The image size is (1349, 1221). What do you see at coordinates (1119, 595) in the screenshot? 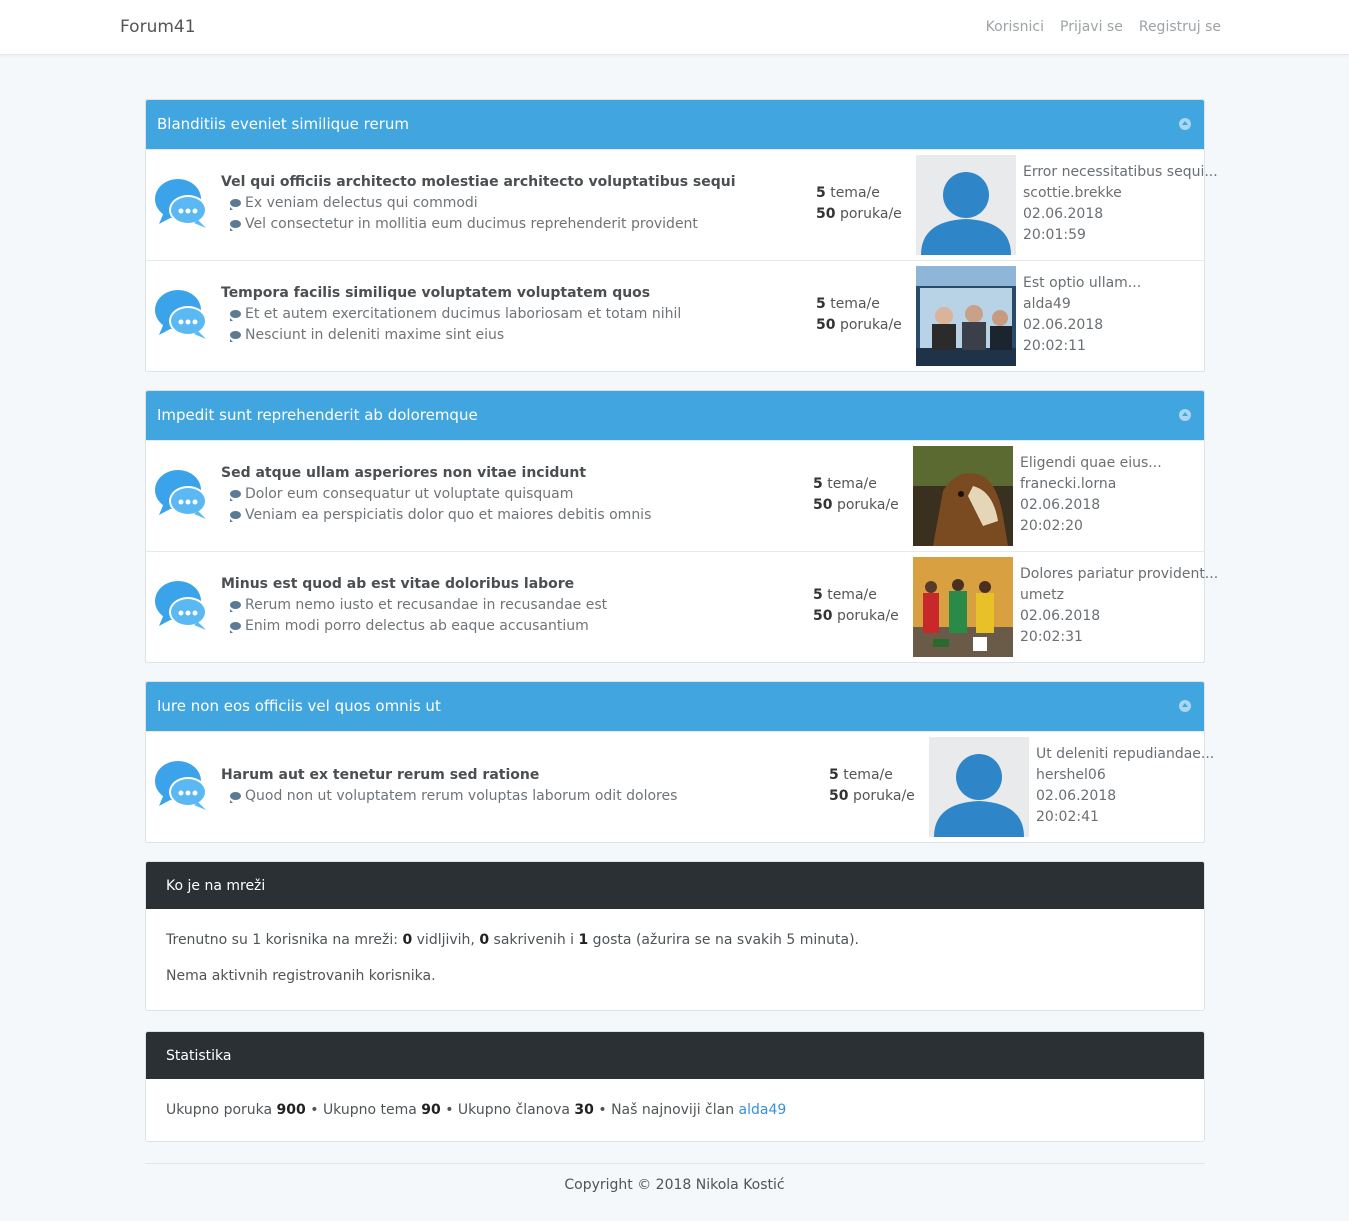
I see `last-post-user: umetz` at bounding box center [1119, 595].